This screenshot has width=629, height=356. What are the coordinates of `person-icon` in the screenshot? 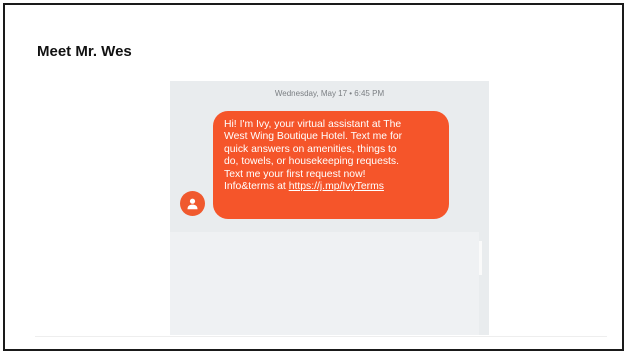 It's located at (192, 204).